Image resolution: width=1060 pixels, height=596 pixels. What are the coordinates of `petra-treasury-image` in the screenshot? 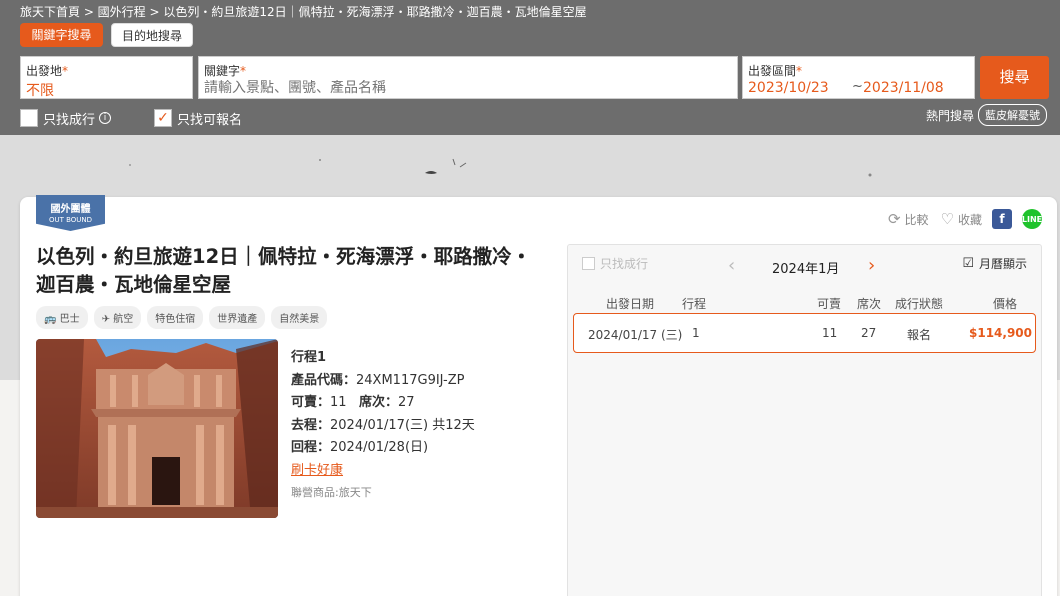 It's located at (157, 428).